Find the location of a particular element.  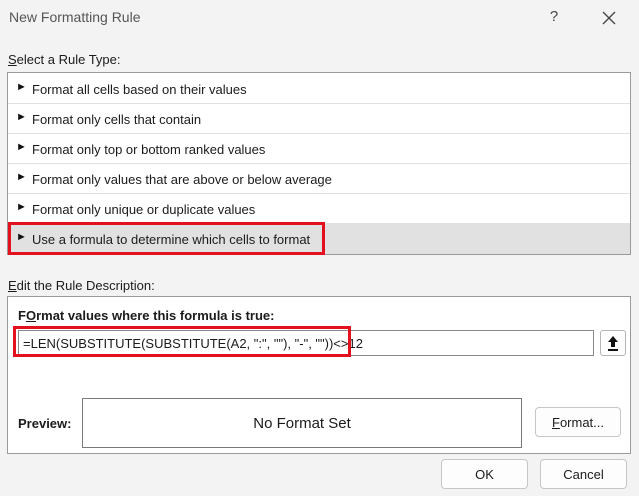

rule-type-label-text: Format only cells that contain is located at coordinates (117, 119).